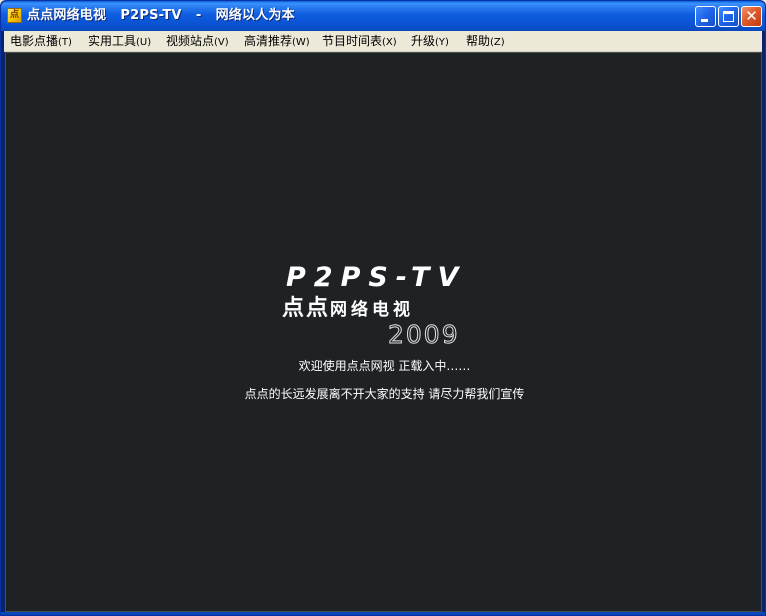 The width and height of the screenshot is (766, 616). What do you see at coordinates (301, 42) in the screenshot?
I see `menu-shortcut: (W)` at bounding box center [301, 42].